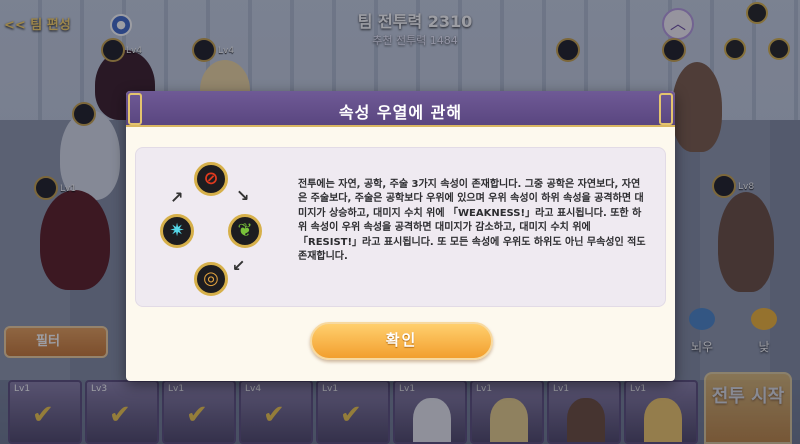 The height and width of the screenshot is (444, 800). I want to click on confirm-button: 확인, so click(401, 341).